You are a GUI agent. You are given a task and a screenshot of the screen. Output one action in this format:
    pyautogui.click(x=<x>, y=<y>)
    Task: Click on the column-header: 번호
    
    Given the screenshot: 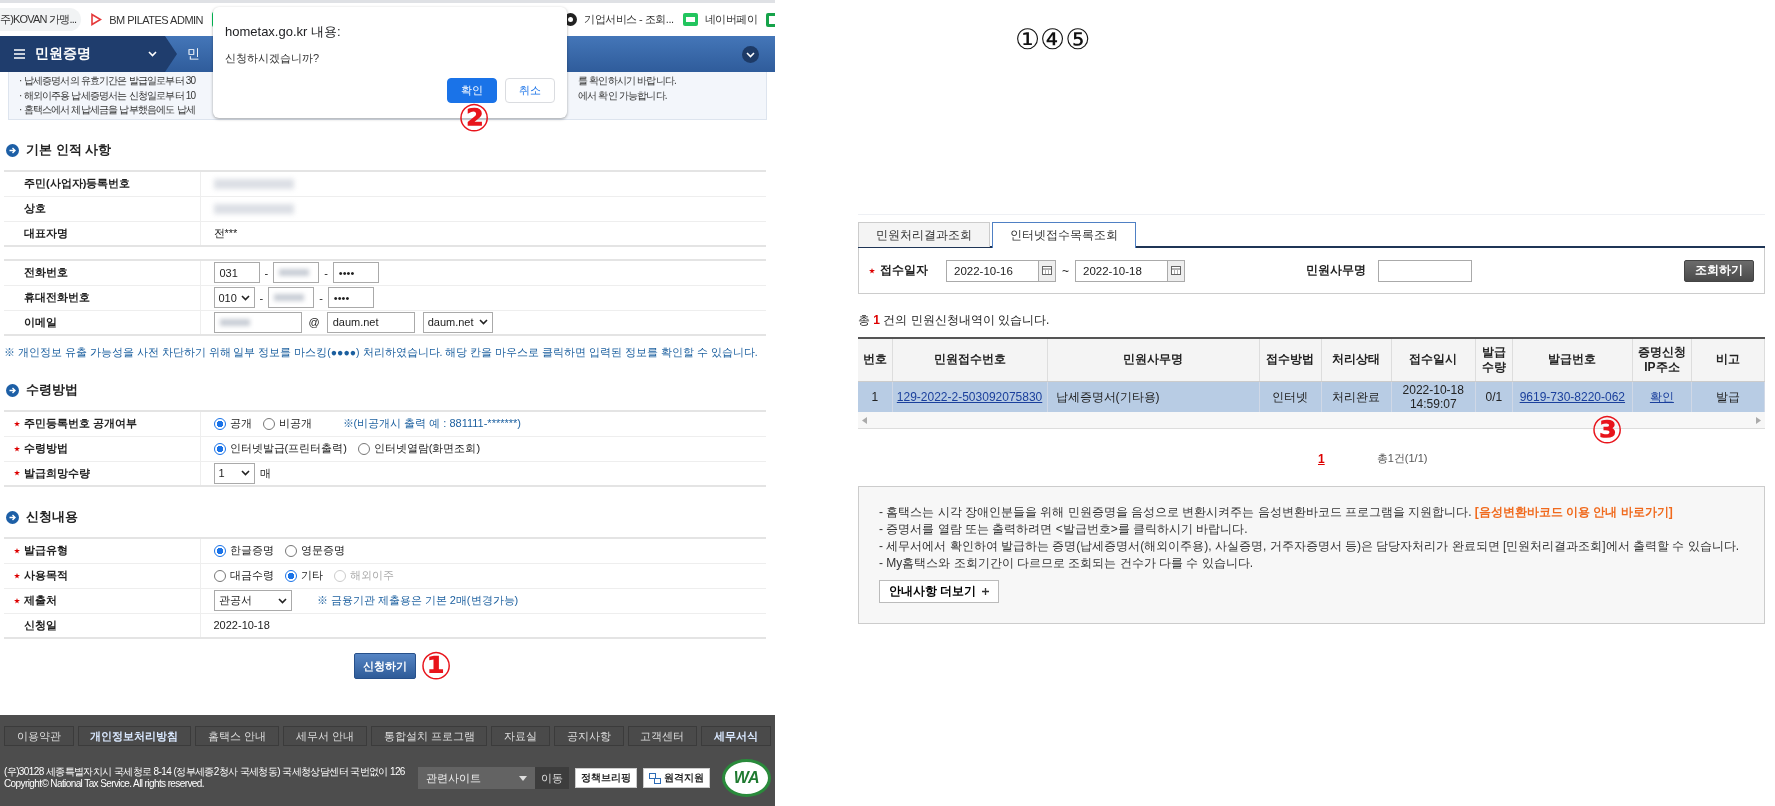 What is the action you would take?
    pyautogui.click(x=875, y=359)
    